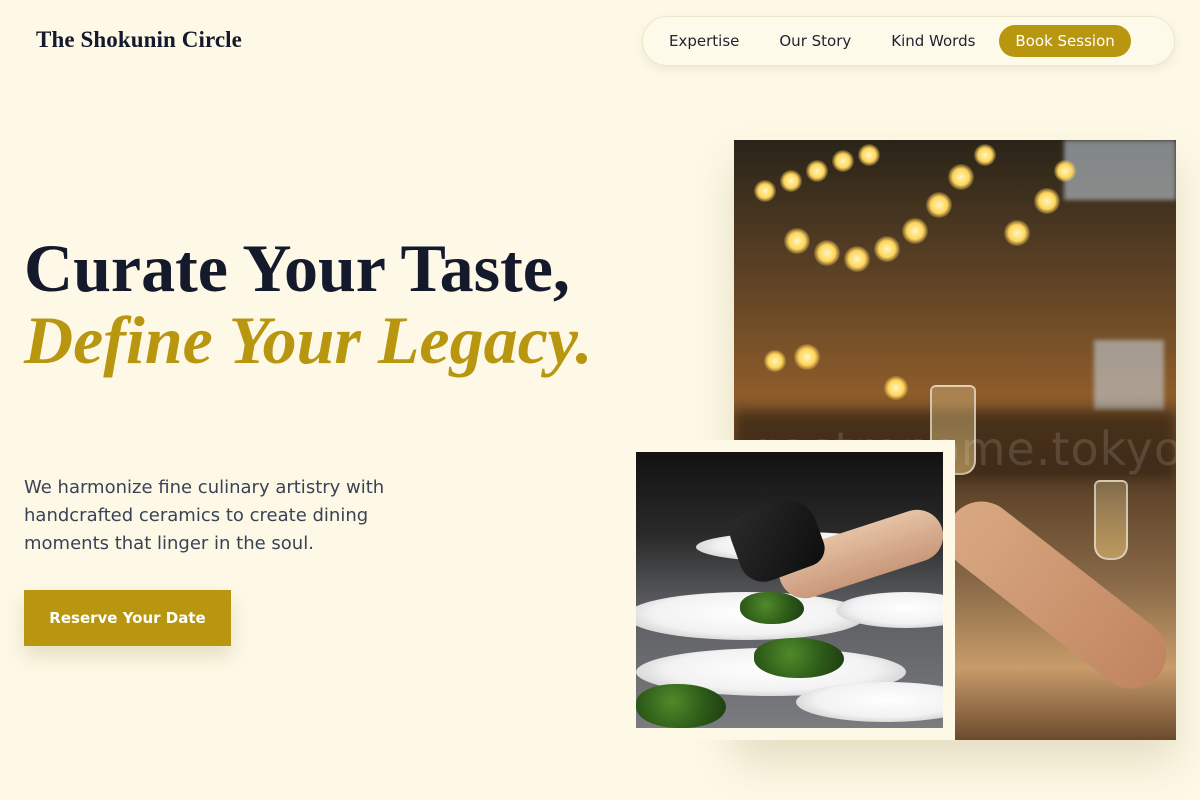 This screenshot has height=800, width=1200. I want to click on reserve-date-button: Reserve Your Date, so click(127, 618).